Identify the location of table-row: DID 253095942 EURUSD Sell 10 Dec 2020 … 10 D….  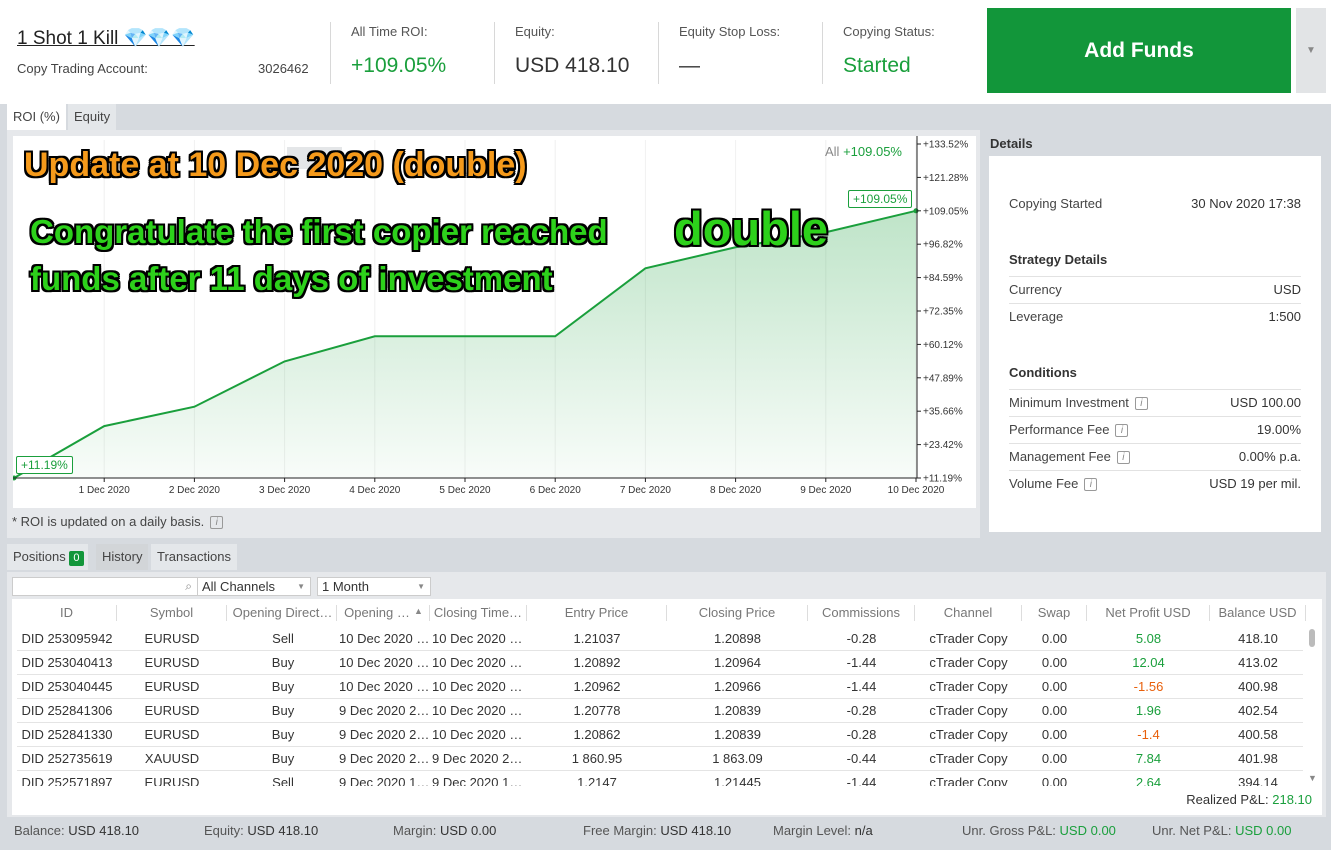
(660, 639).